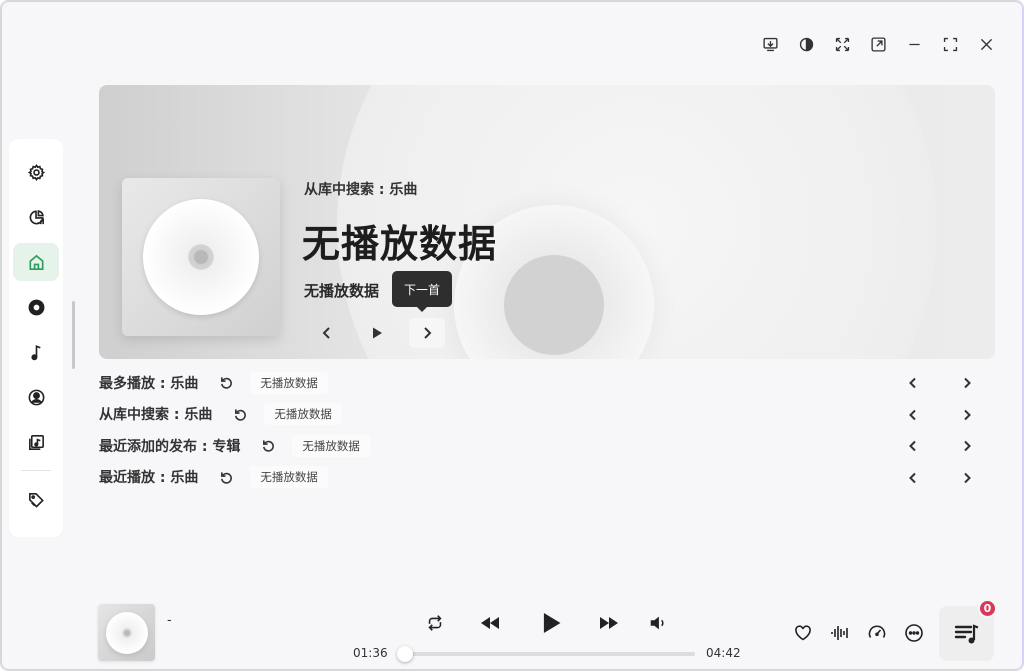 This screenshot has height=671, width=1024. Describe the element at coordinates (36, 307) in the screenshot. I see `sidebar-item-albums` at that location.